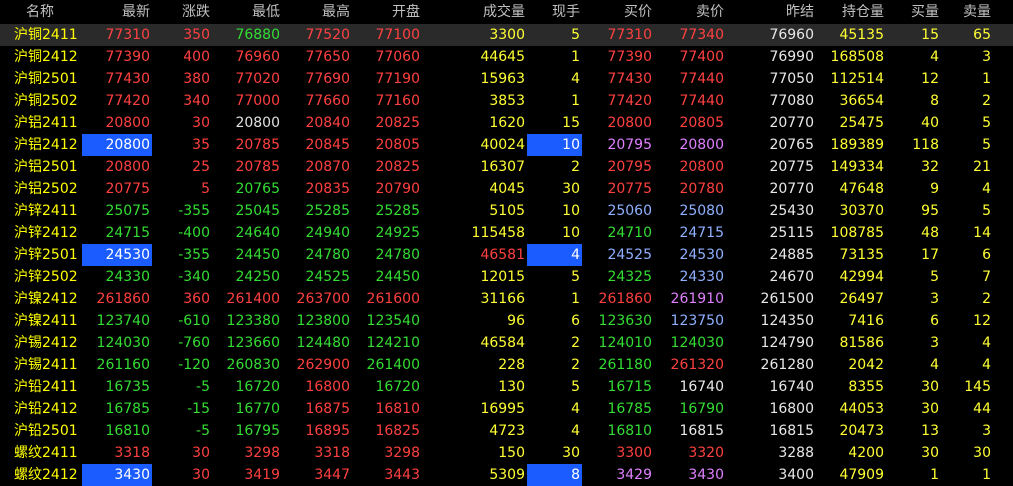 This screenshot has width=1013, height=486. Describe the element at coordinates (327, 123) in the screenshot. I see `quote-high: 20840` at that location.